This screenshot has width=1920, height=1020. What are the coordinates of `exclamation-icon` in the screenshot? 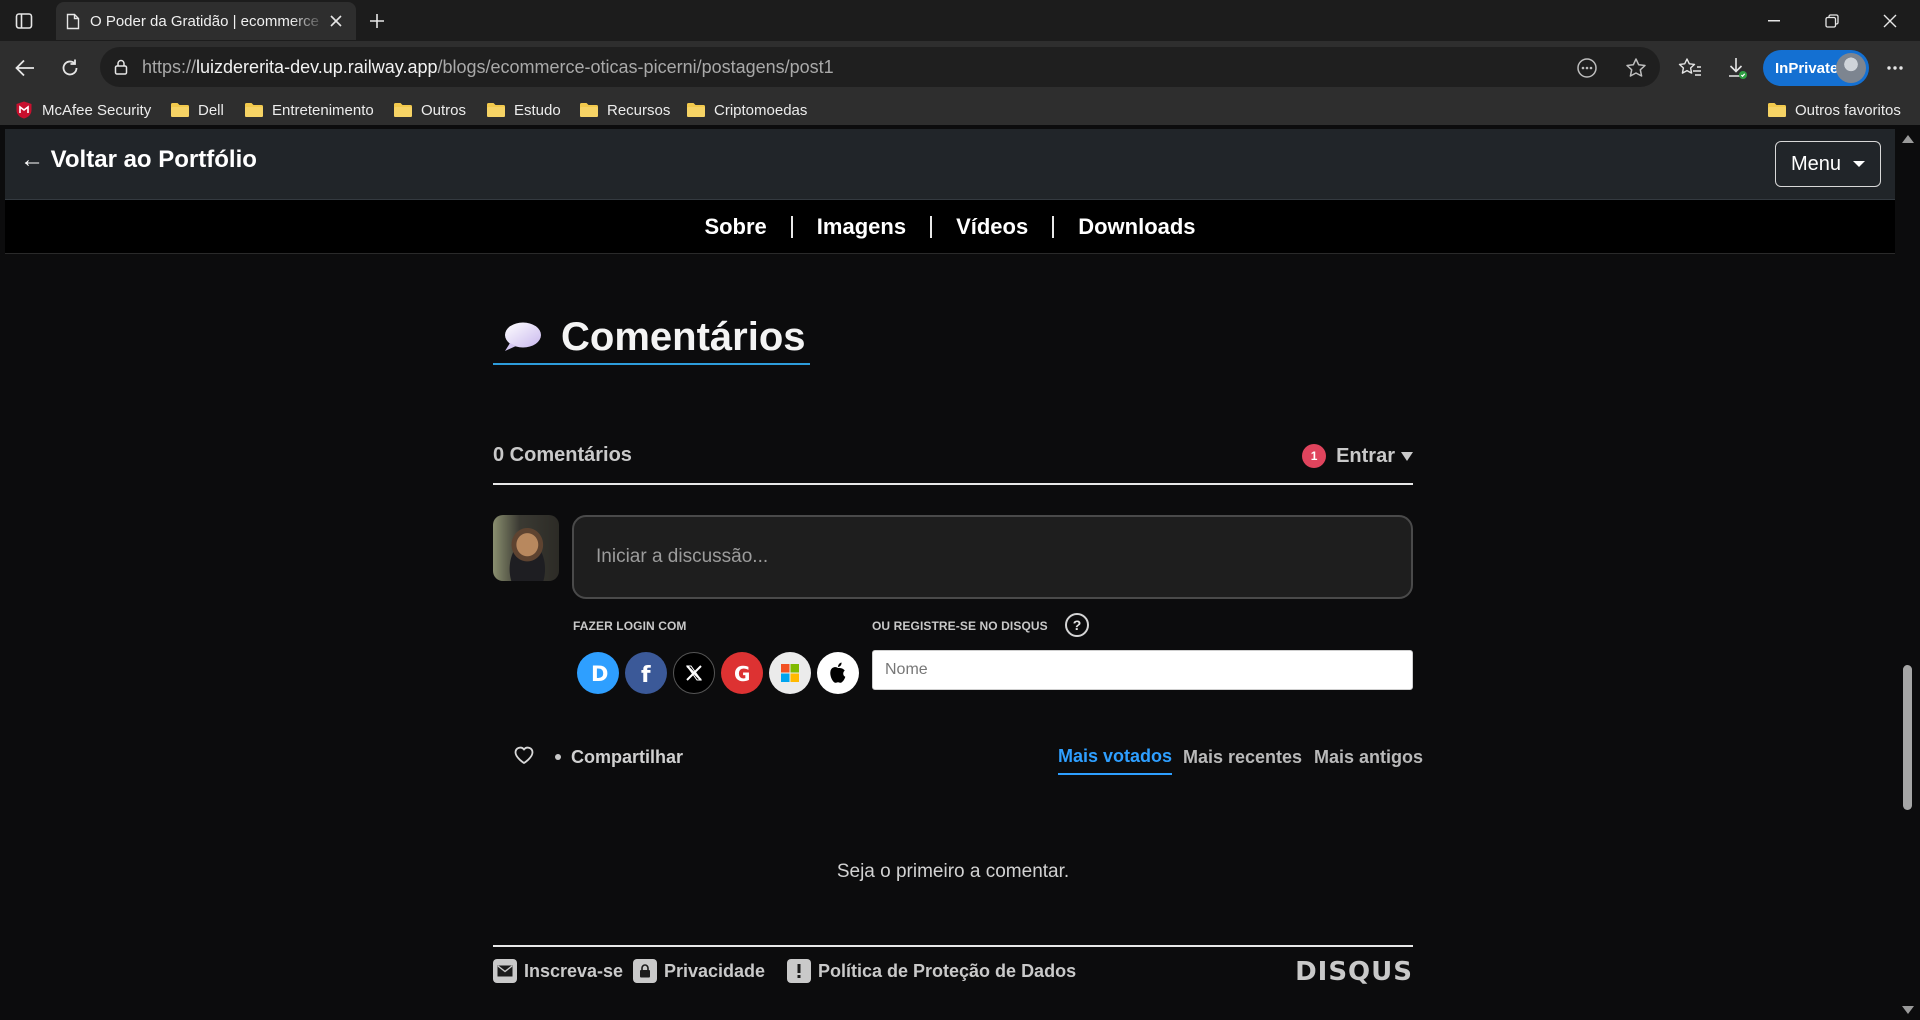 It's located at (799, 971).